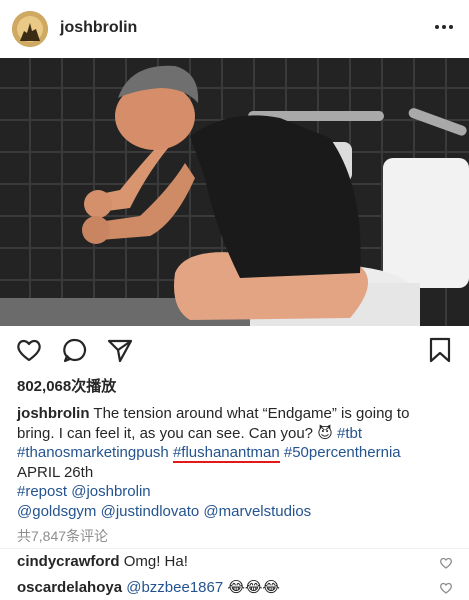 The height and width of the screenshot is (600, 469). What do you see at coordinates (342, 452) in the screenshot?
I see `hashtag-50percent: #50percenthernia` at bounding box center [342, 452].